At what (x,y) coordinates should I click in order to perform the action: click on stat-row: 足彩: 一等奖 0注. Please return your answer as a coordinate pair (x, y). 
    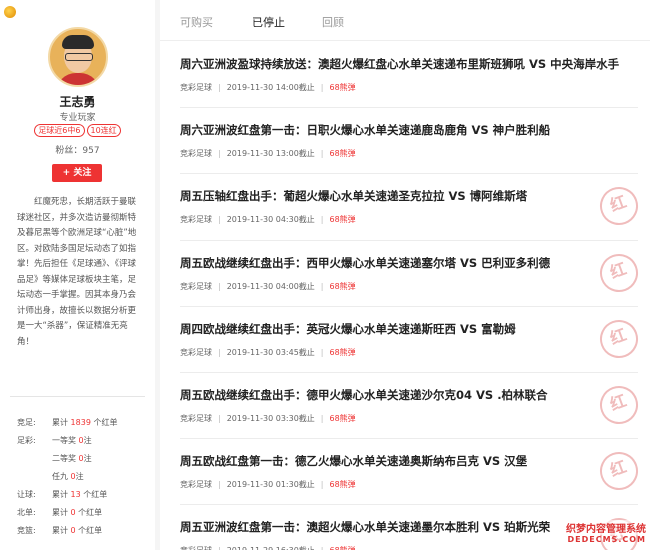
    Looking at the image, I should click on (82, 443).